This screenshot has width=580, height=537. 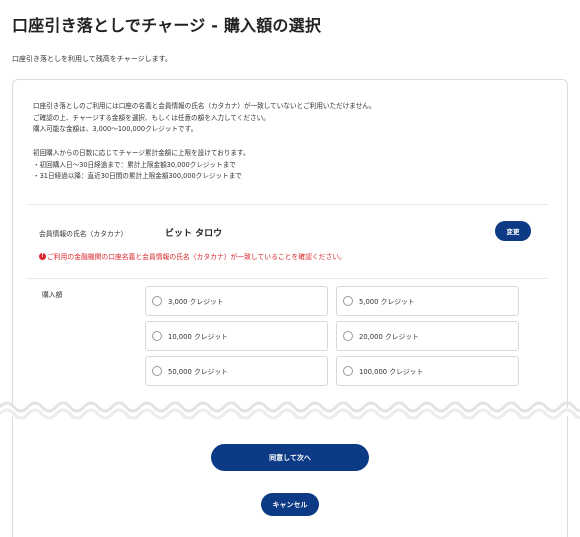 What do you see at coordinates (194, 234) in the screenshot?
I see `member-name-value: ビット タロウ` at bounding box center [194, 234].